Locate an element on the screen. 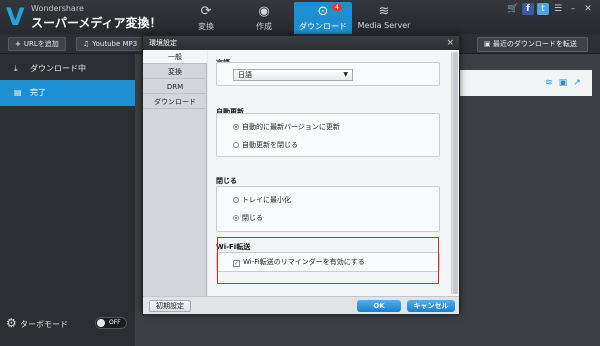  minimize-icon: – is located at coordinates (573, 9).